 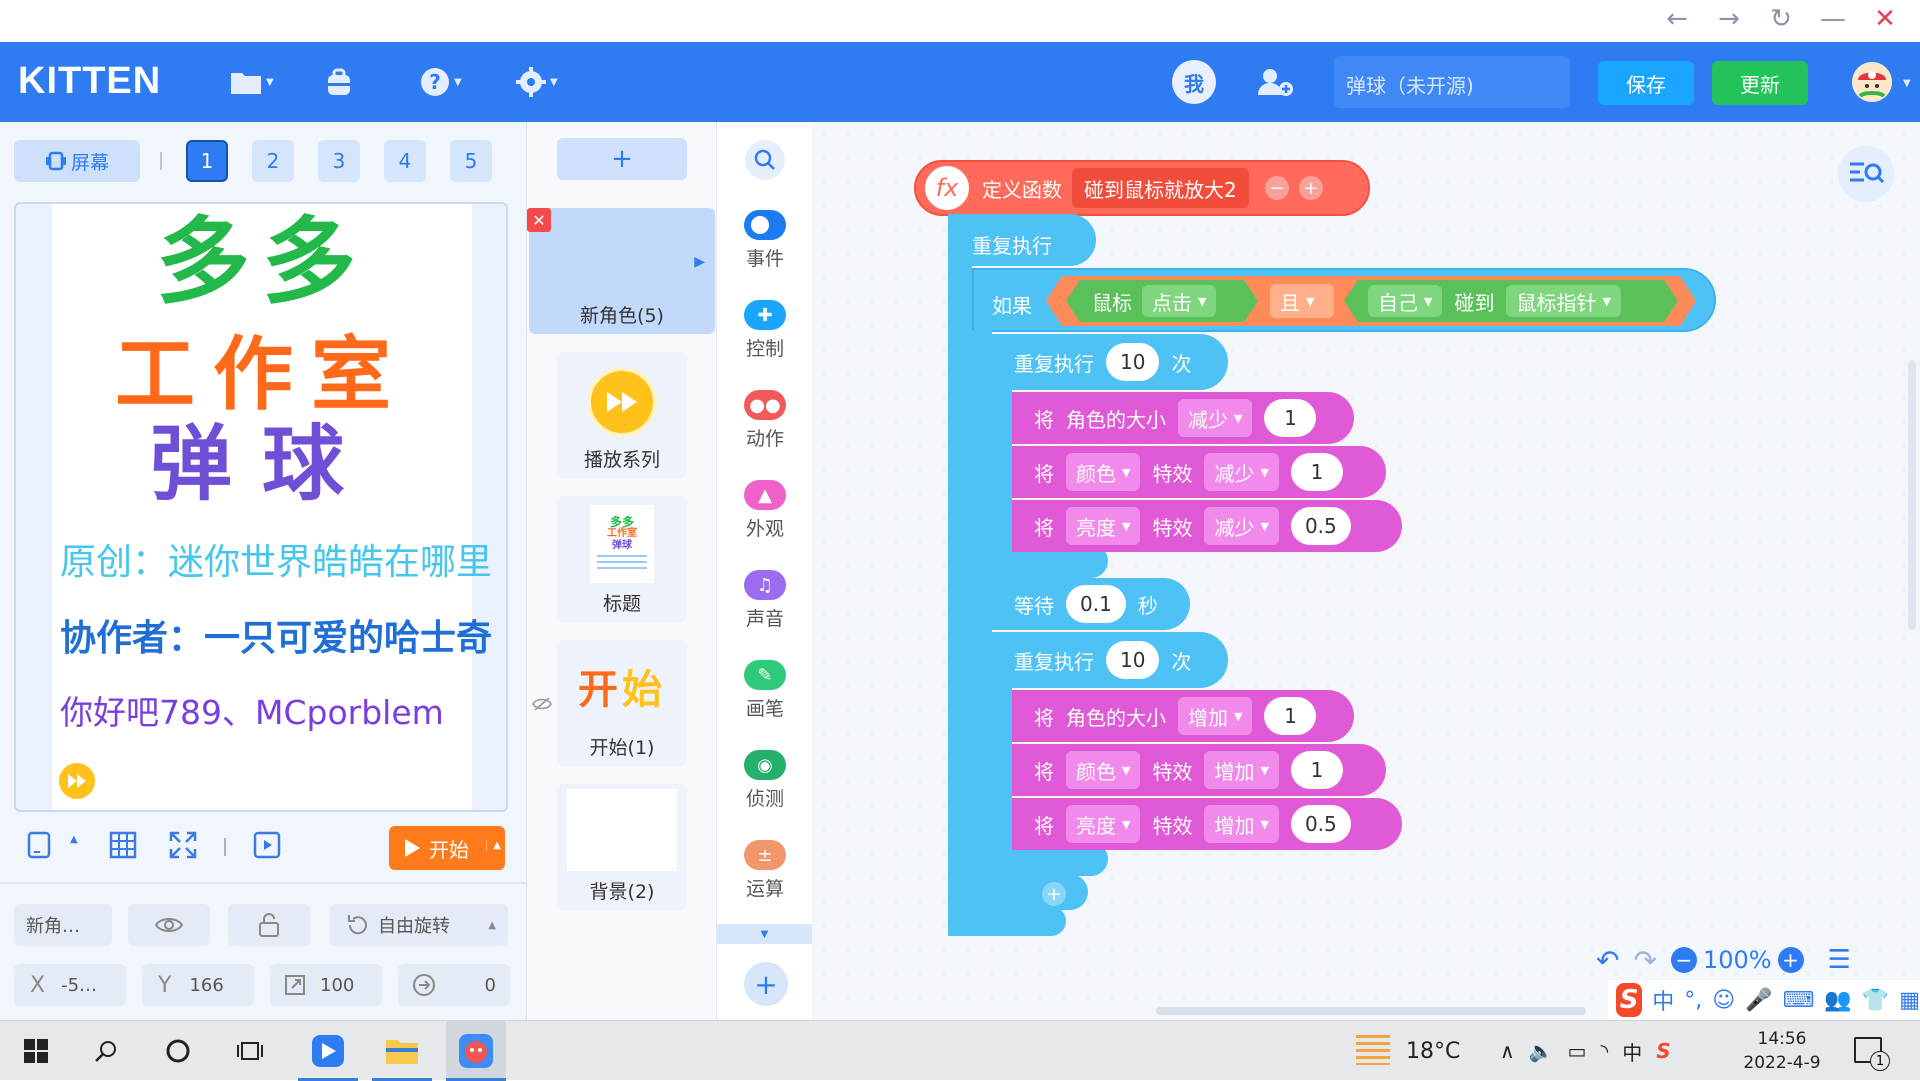 I want to click on collaborate-button, so click(x=1276, y=82).